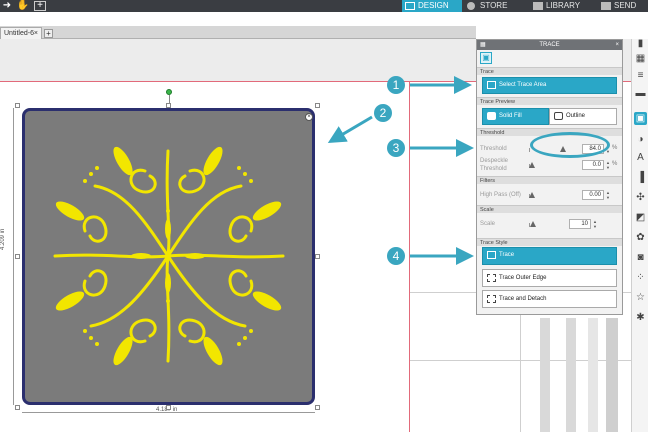 This screenshot has height=432, width=648. I want to click on section-scale: Scale, so click(549, 209).